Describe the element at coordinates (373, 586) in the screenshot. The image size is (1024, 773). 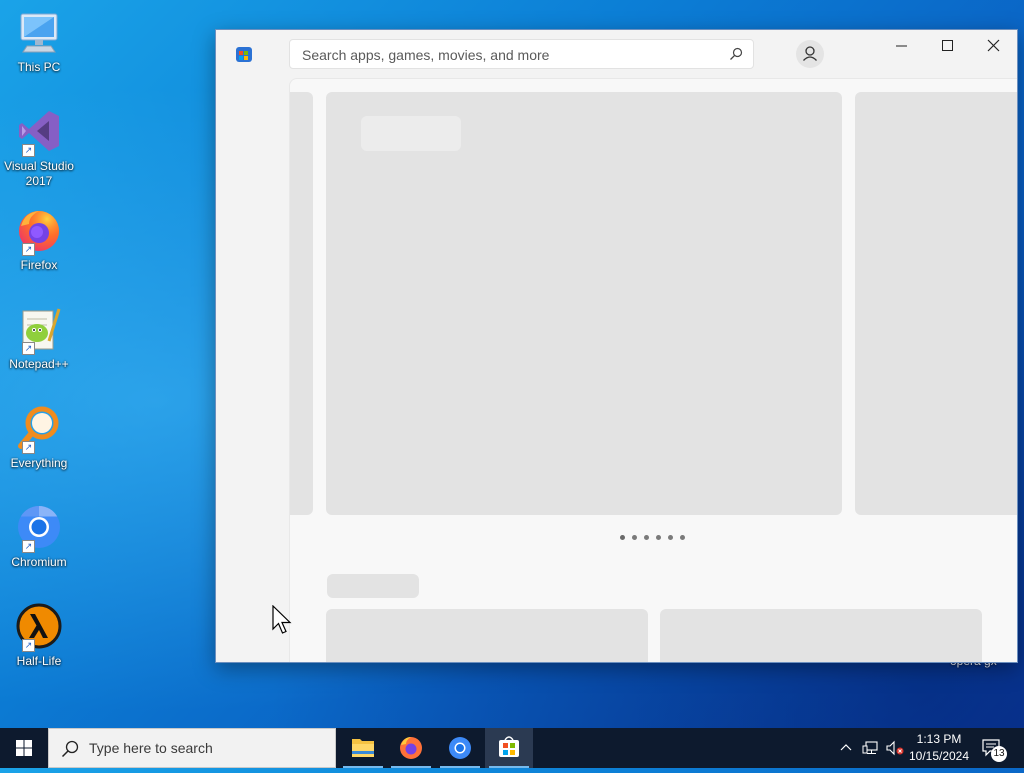
I see `section-heading-placeholder` at that location.